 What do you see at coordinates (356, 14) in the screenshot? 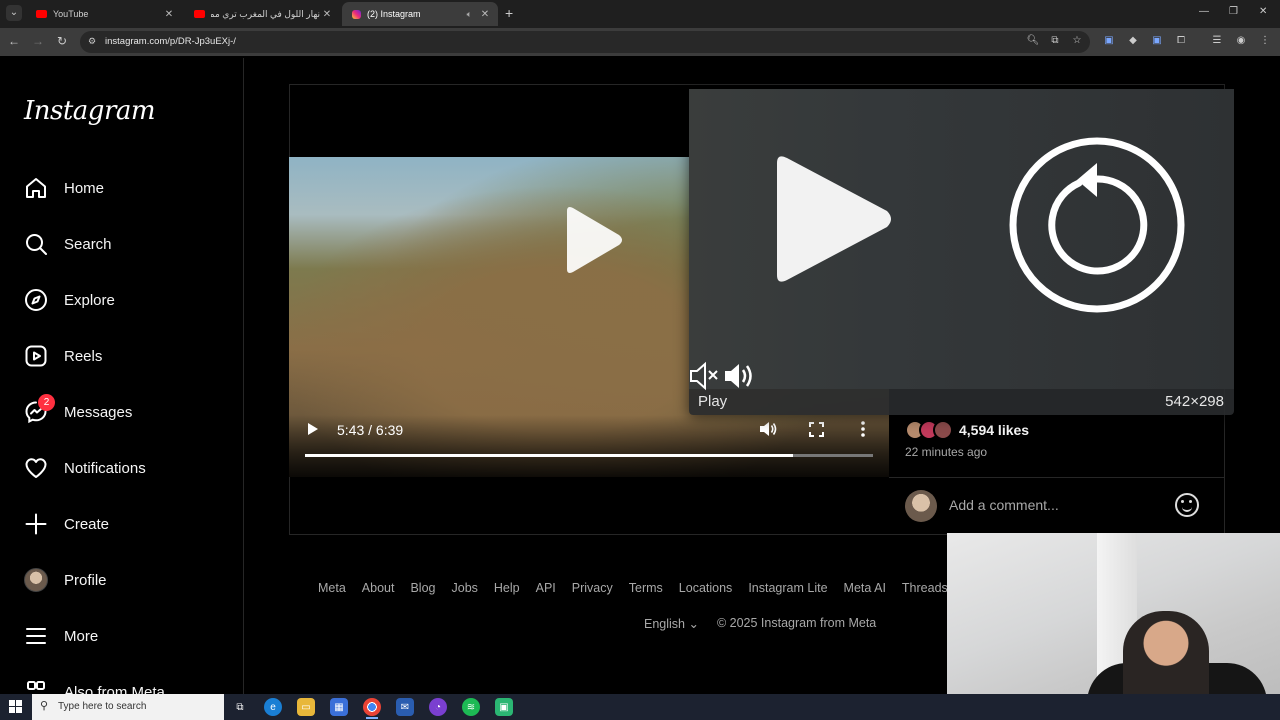
I see `instagram-icon` at bounding box center [356, 14].